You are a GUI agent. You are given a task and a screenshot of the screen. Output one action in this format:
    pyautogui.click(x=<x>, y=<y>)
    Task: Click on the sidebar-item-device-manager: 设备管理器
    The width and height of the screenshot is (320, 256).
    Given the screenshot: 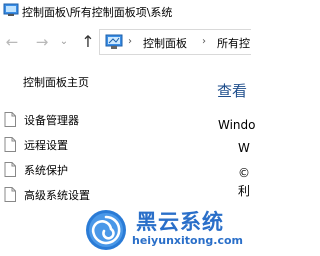 What is the action you would take?
    pyautogui.click(x=69, y=120)
    